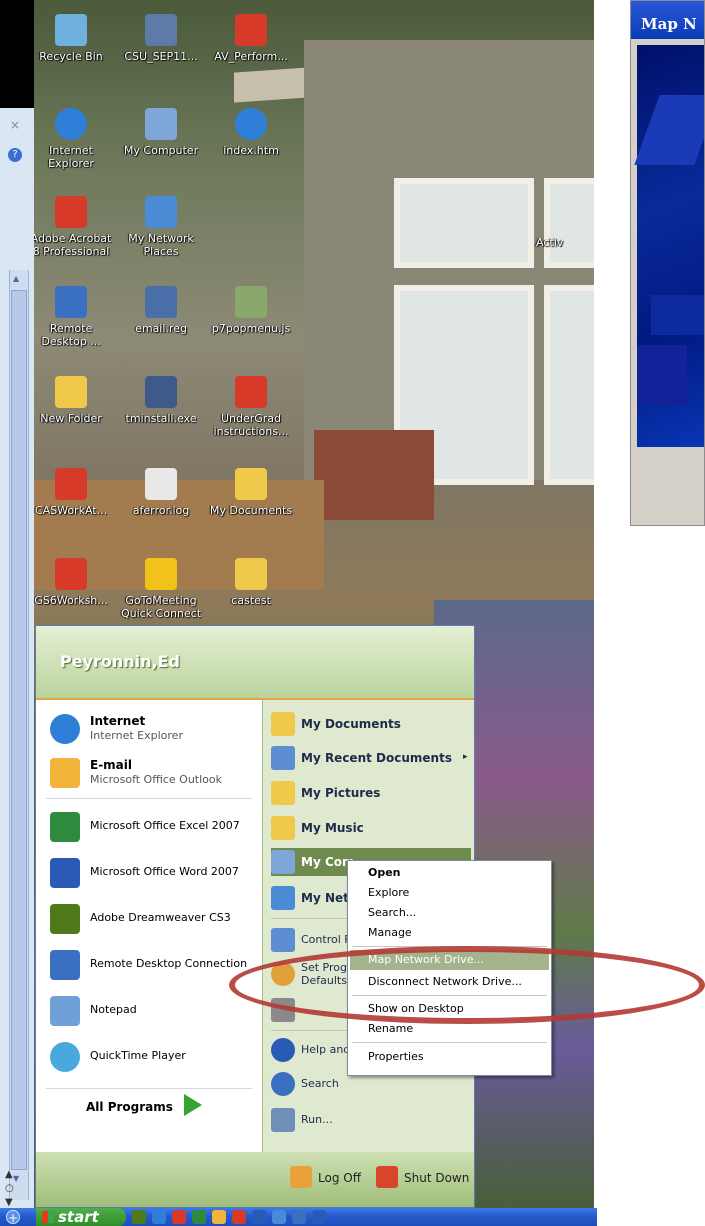  Describe the element at coordinates (251, 328) in the screenshot. I see `desktop-icon-label: p7popmenu.js` at that location.